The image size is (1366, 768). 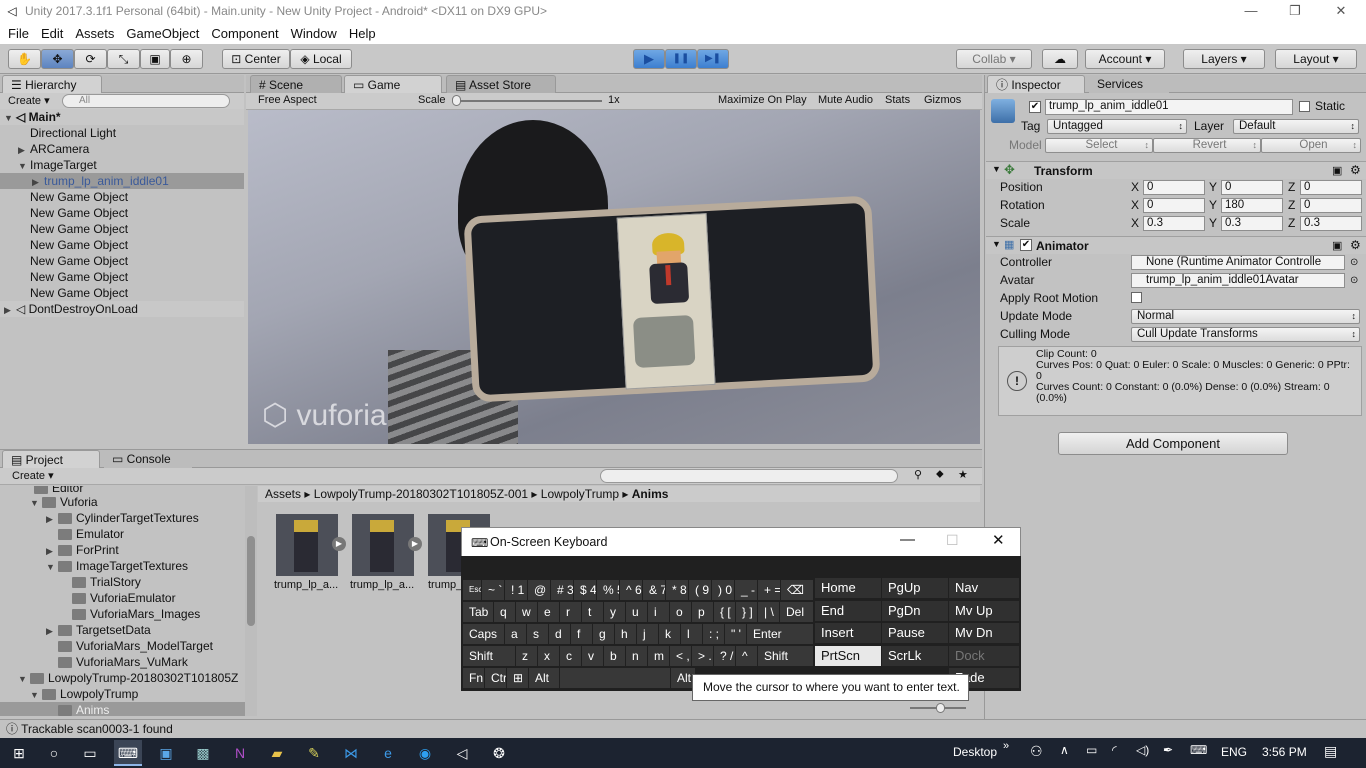 I want to click on battery-icon: ▭, so click(x=1091, y=750).